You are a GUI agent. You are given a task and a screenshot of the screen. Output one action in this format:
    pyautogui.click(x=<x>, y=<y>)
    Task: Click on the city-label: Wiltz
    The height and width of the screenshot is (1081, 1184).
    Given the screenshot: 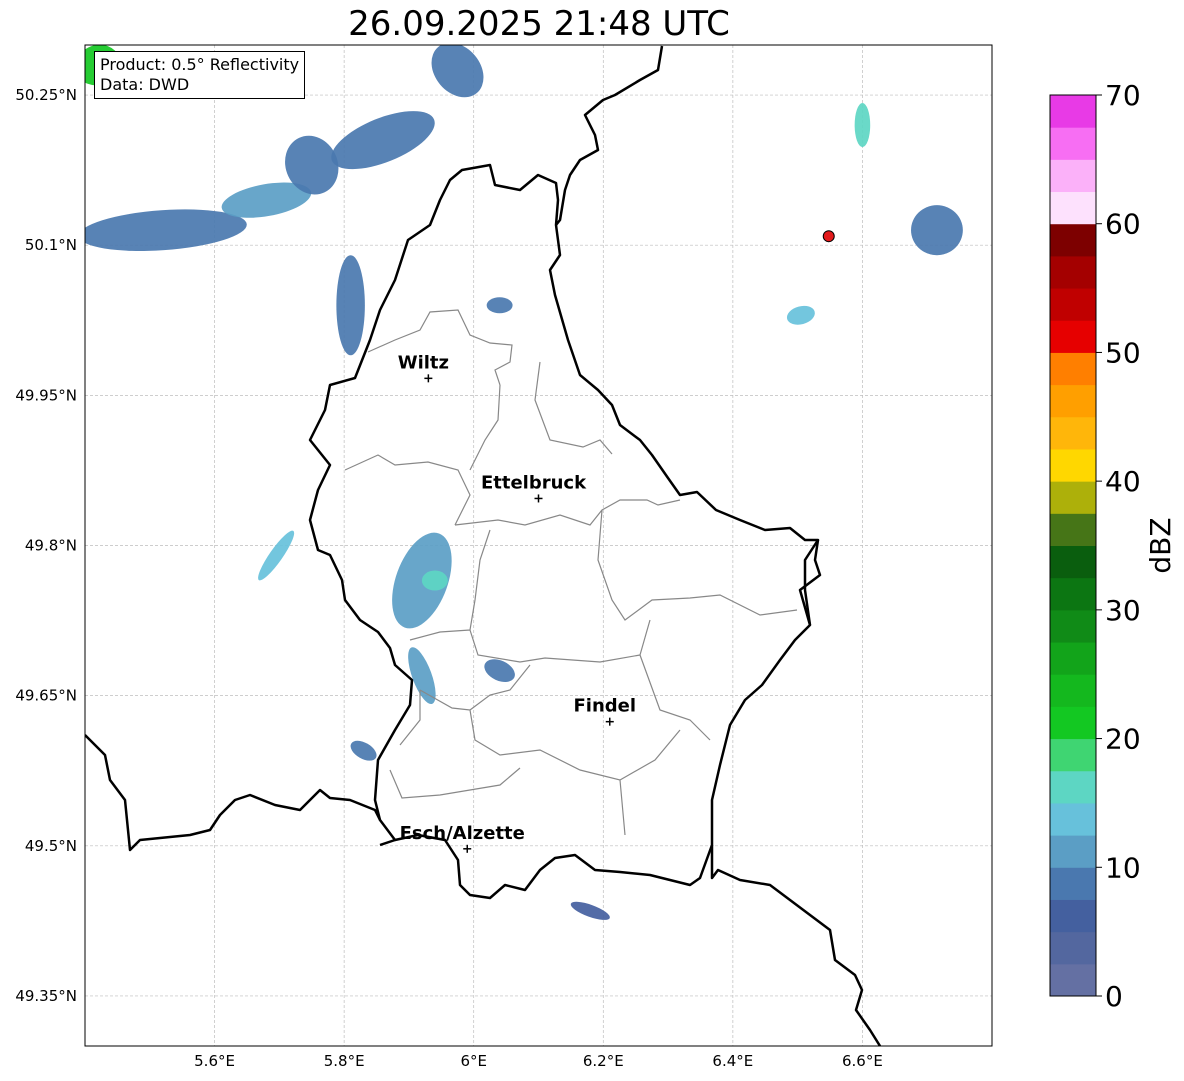 What is the action you would take?
    pyautogui.click(x=423, y=362)
    